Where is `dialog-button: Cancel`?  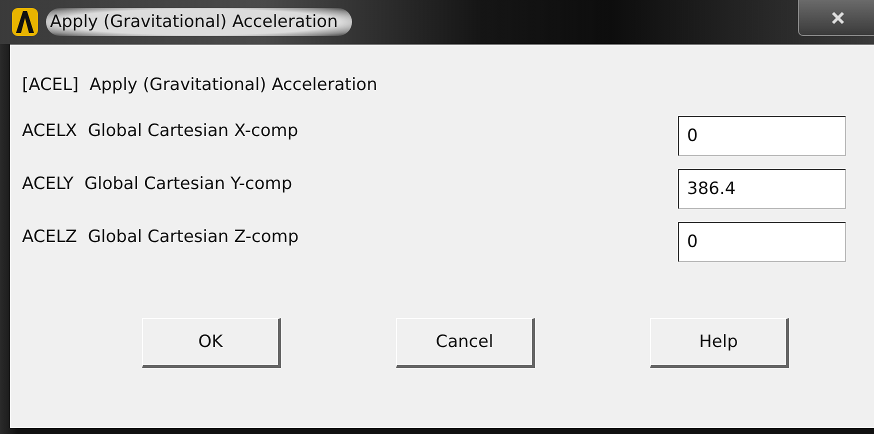
dialog-button: Cancel is located at coordinates (465, 343).